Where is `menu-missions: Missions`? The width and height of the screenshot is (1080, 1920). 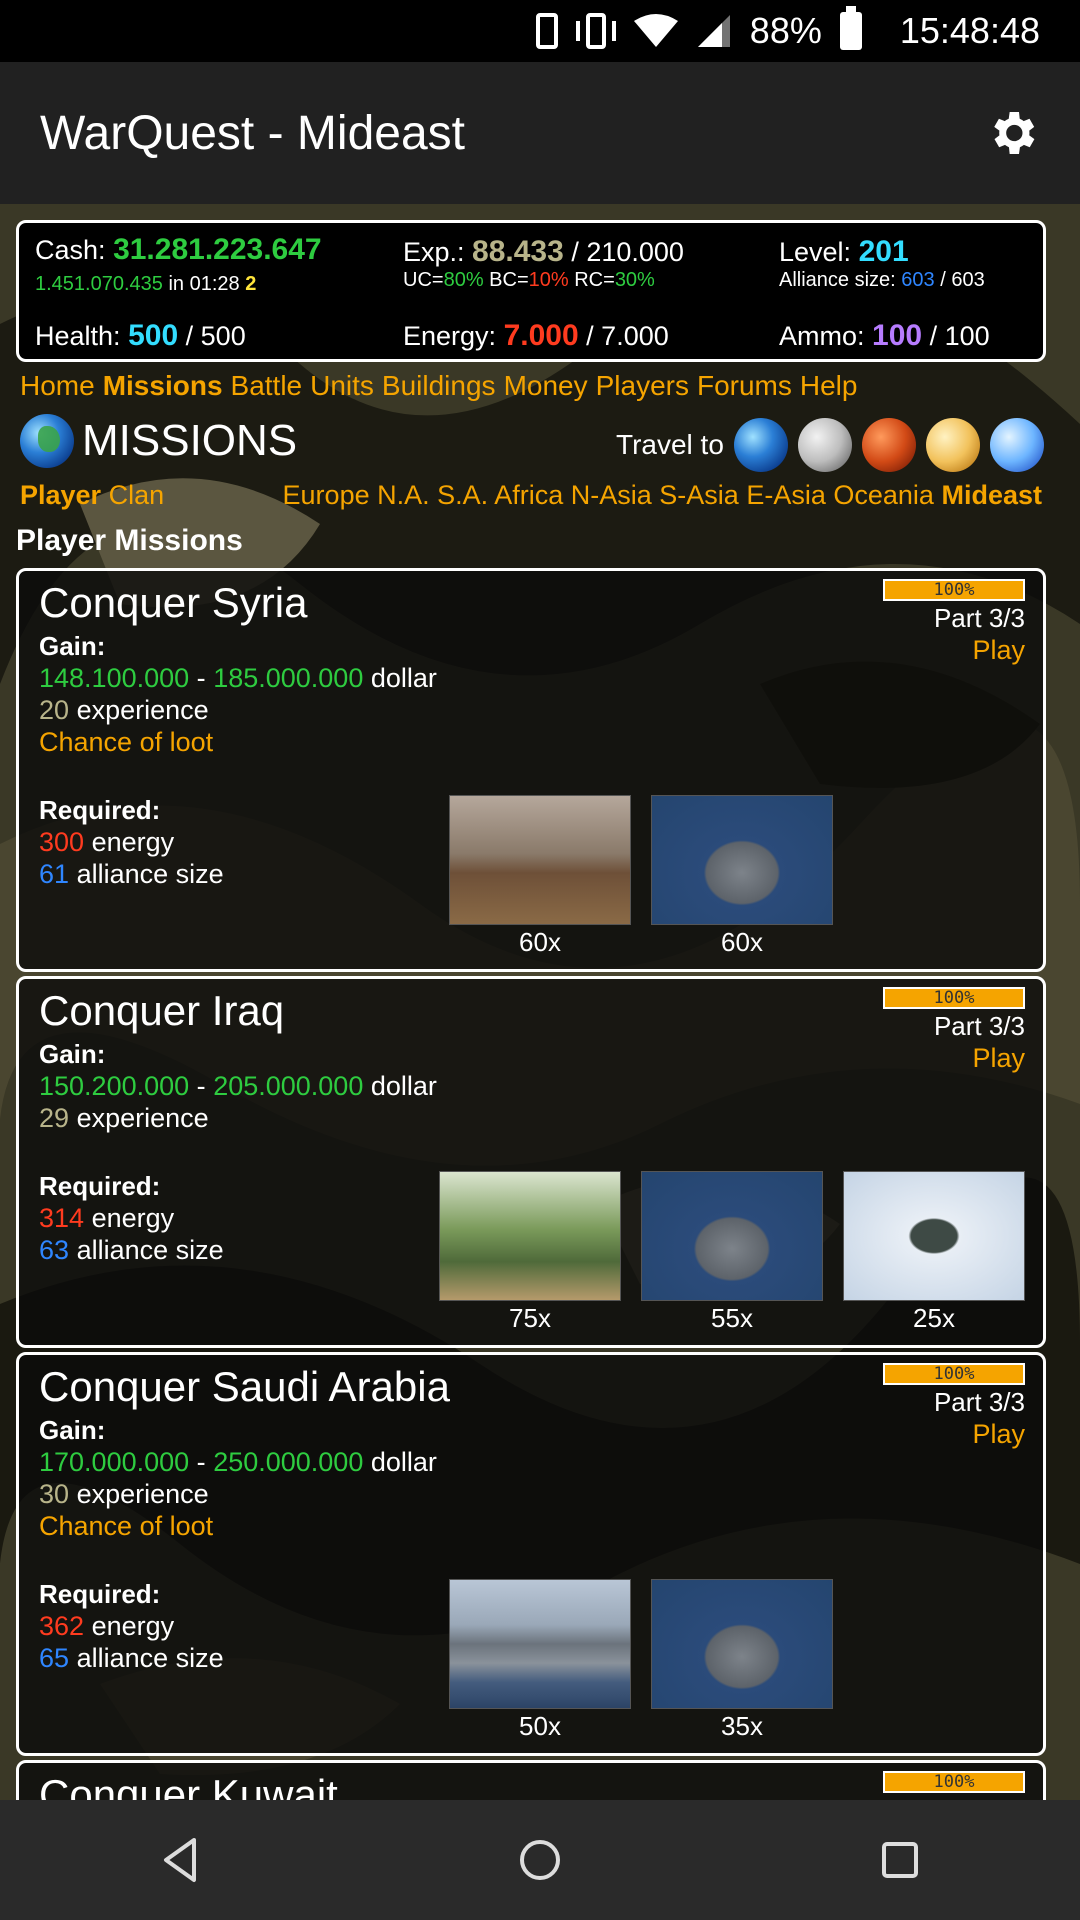
menu-missions: Missions is located at coordinates (163, 385).